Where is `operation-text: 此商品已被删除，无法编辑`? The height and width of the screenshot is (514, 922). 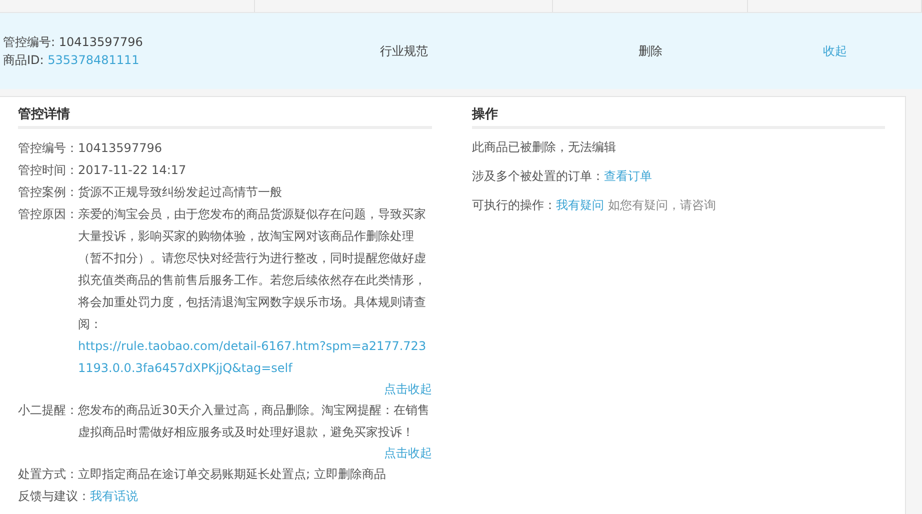 operation-text: 此商品已被删除，无法编辑 is located at coordinates (544, 147).